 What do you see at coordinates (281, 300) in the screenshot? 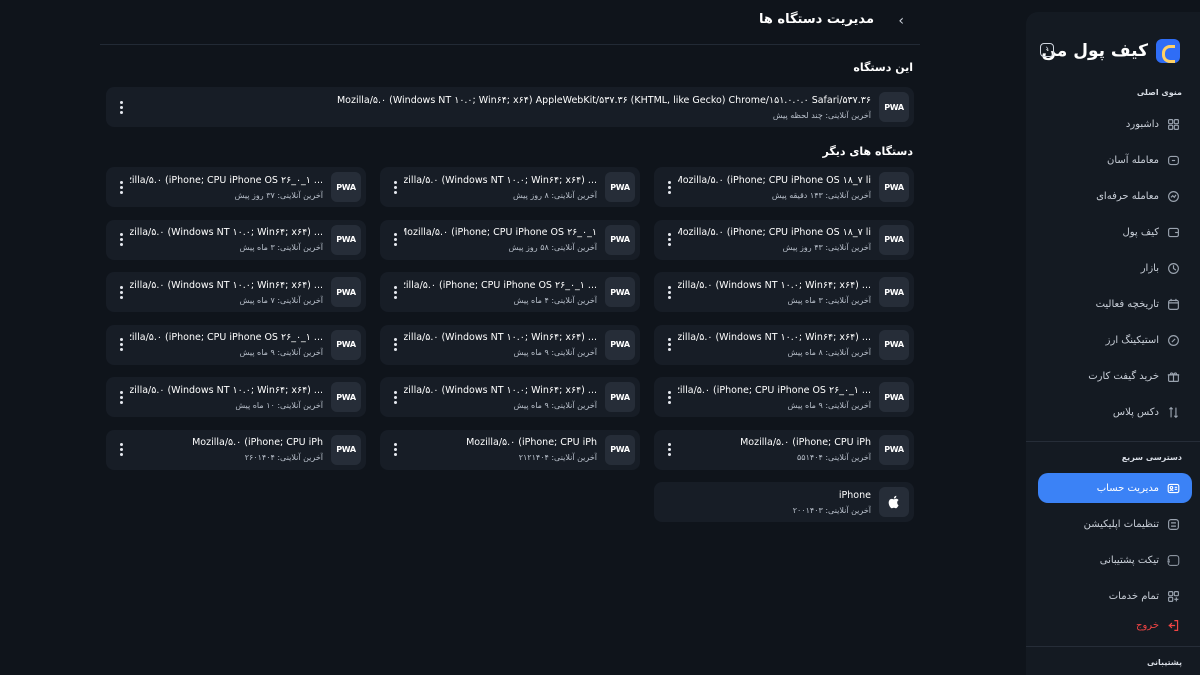
I see `device-last-online: آخرین آنلاینی: ۷ ماه پیش` at bounding box center [281, 300].